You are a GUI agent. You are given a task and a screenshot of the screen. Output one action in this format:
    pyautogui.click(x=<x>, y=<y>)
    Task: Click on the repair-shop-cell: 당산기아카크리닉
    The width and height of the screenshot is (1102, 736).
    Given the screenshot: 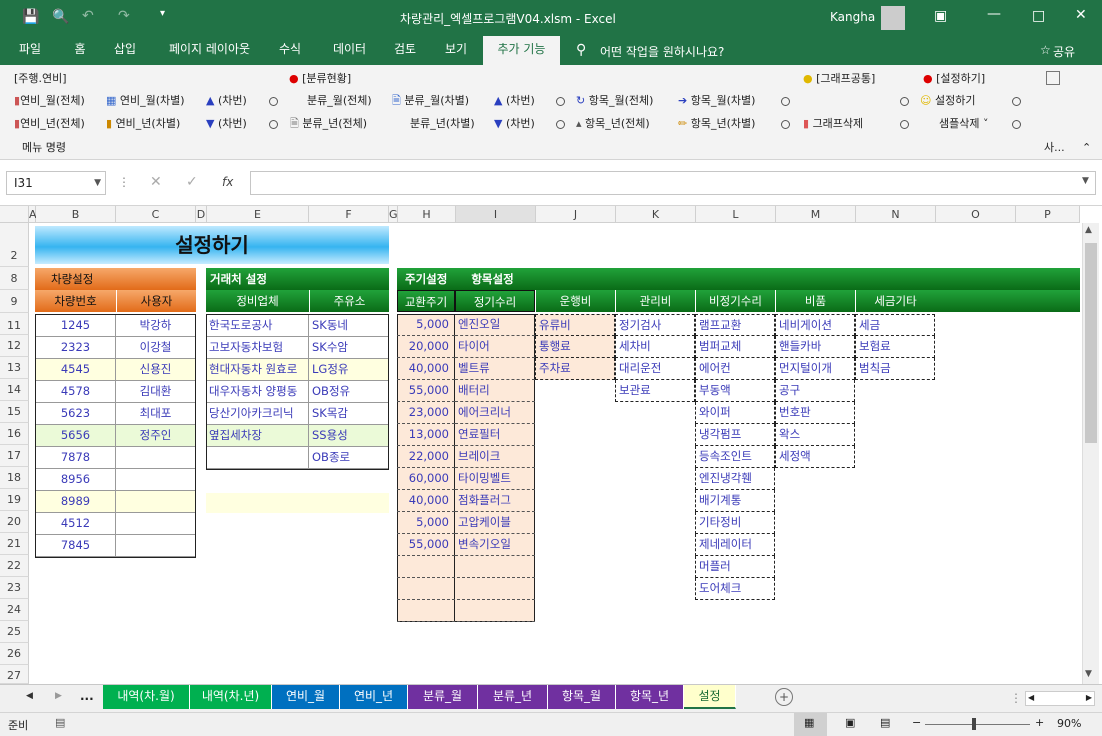 What is the action you would take?
    pyautogui.click(x=259, y=414)
    